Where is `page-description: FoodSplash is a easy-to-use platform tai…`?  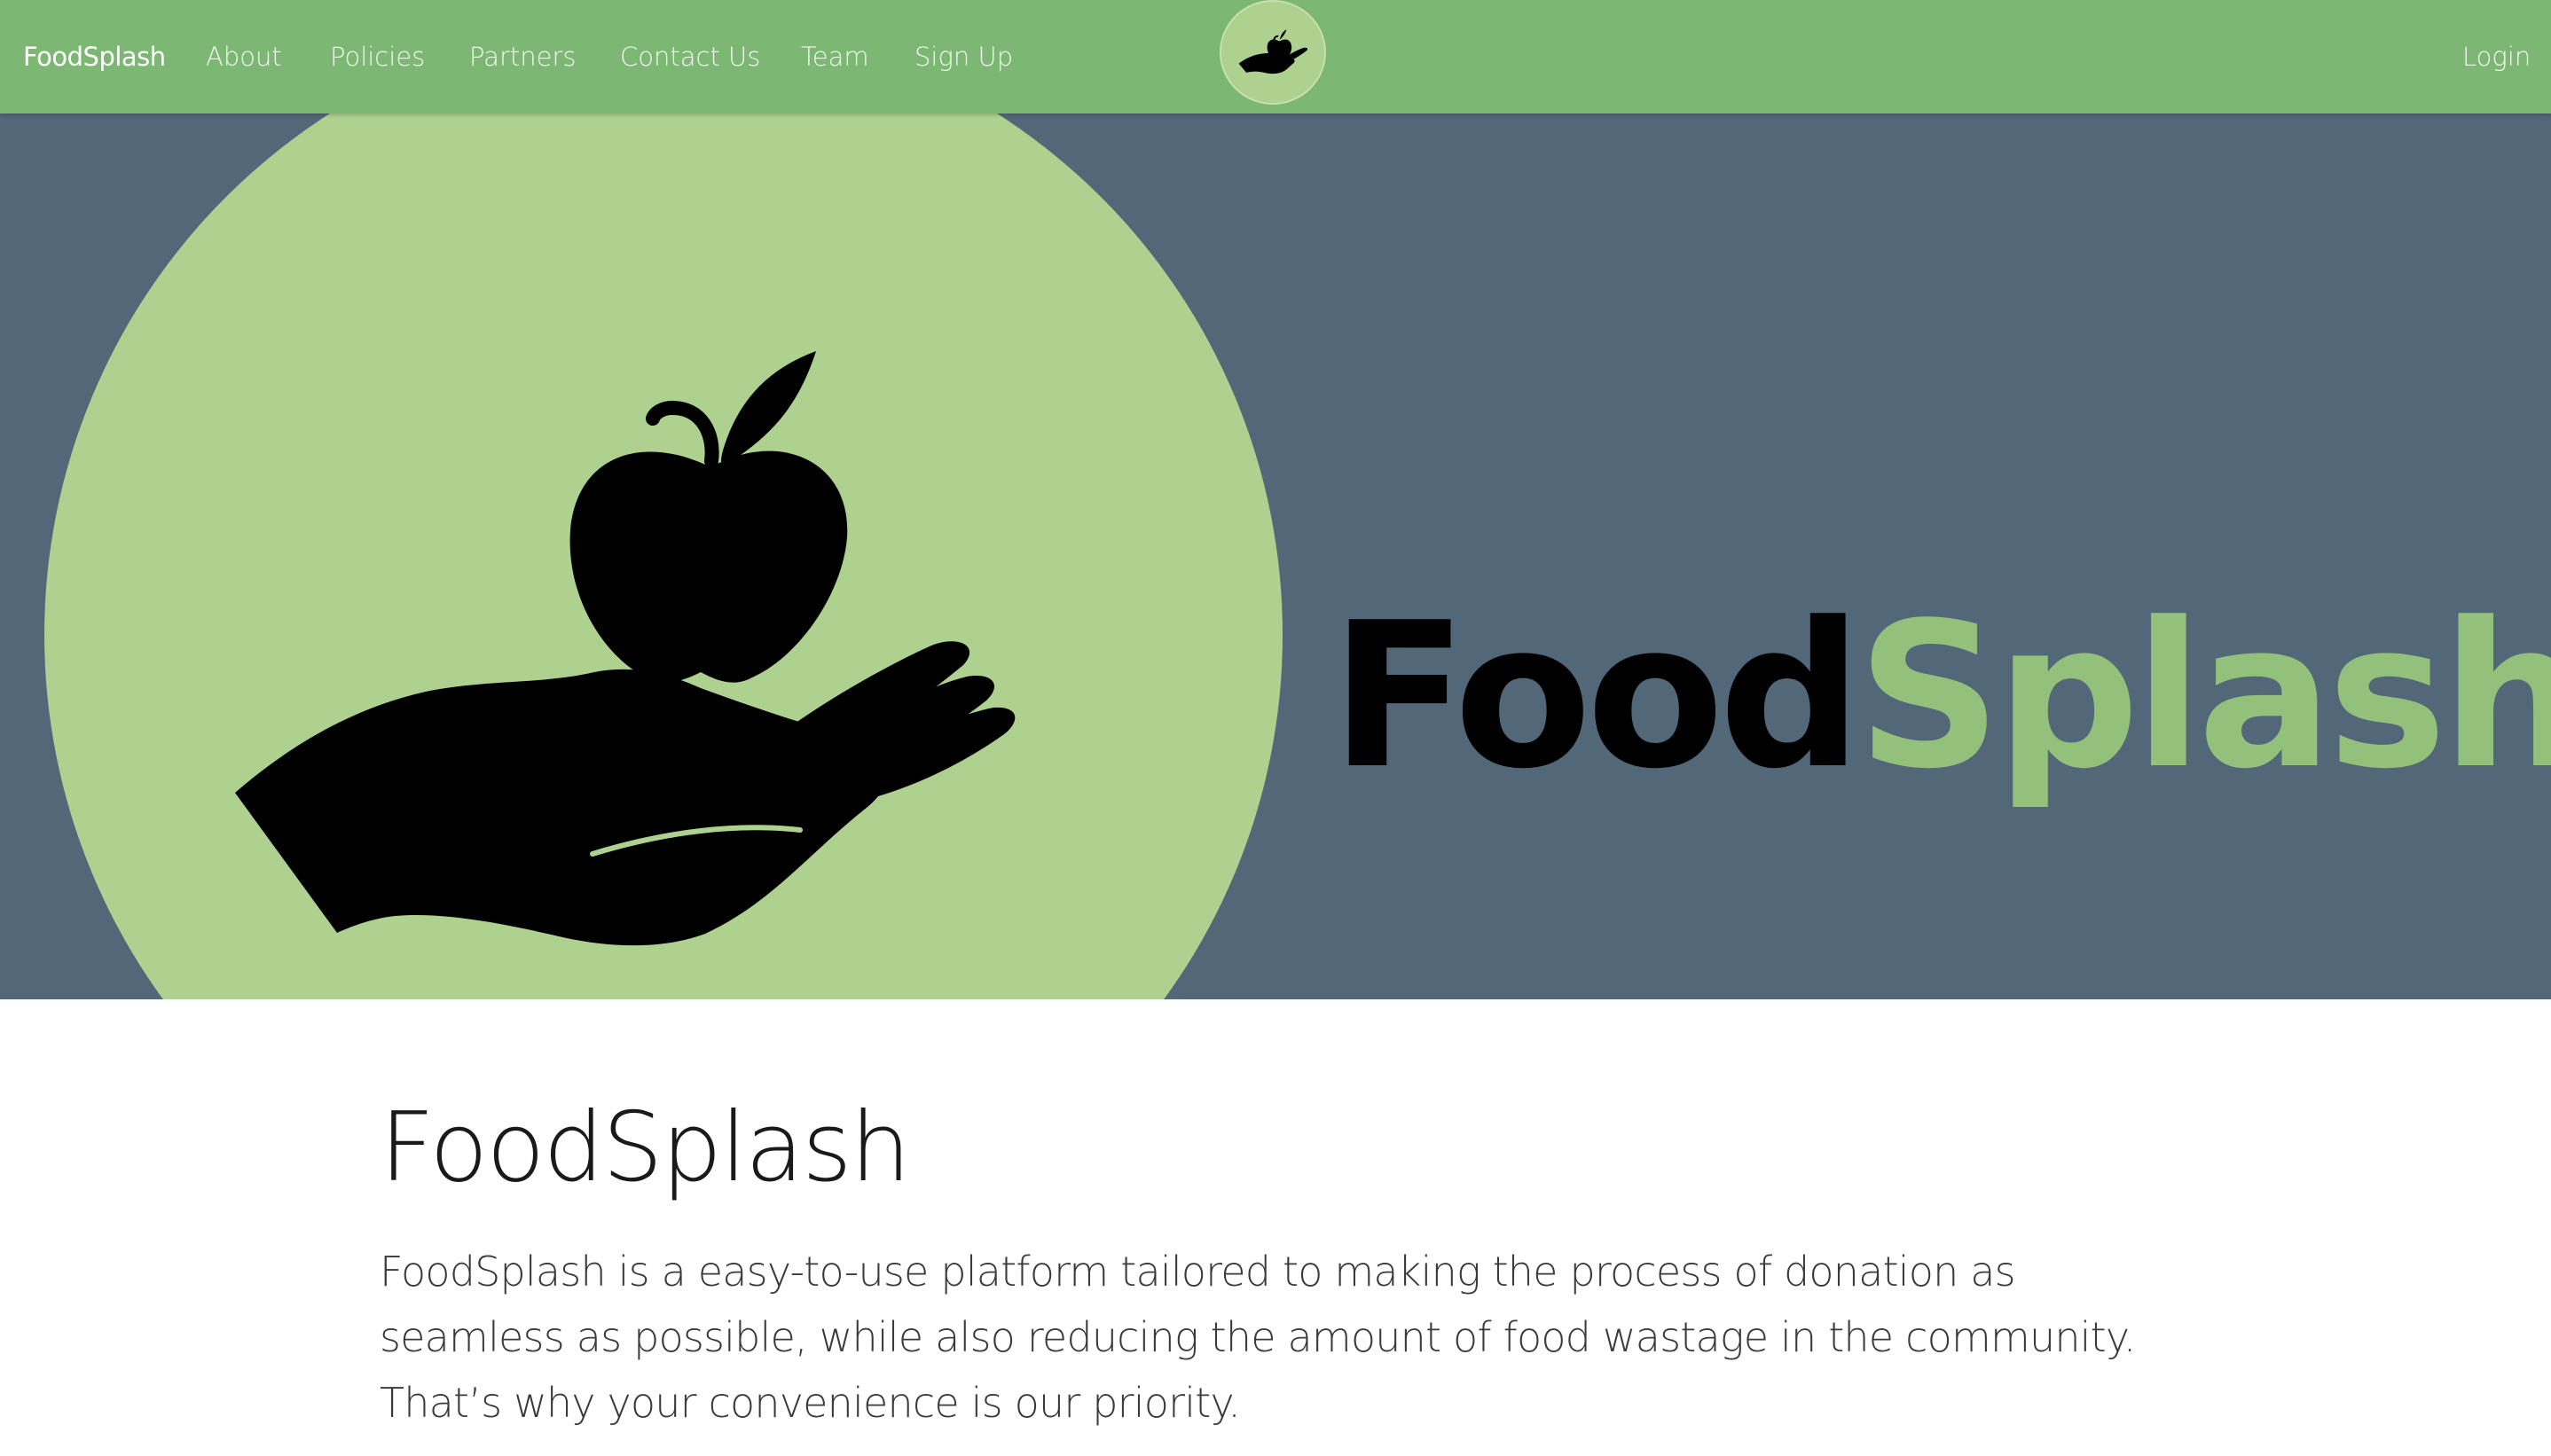 page-description: FoodSplash is a easy-to-use platform tai… is located at coordinates (1258, 1337).